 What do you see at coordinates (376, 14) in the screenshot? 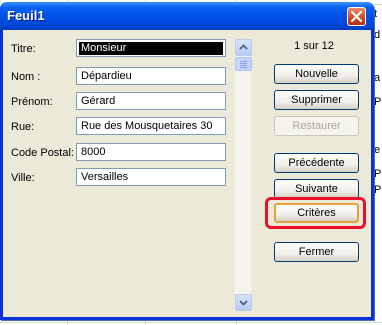
I see `sheet-cell-text: t` at bounding box center [376, 14].